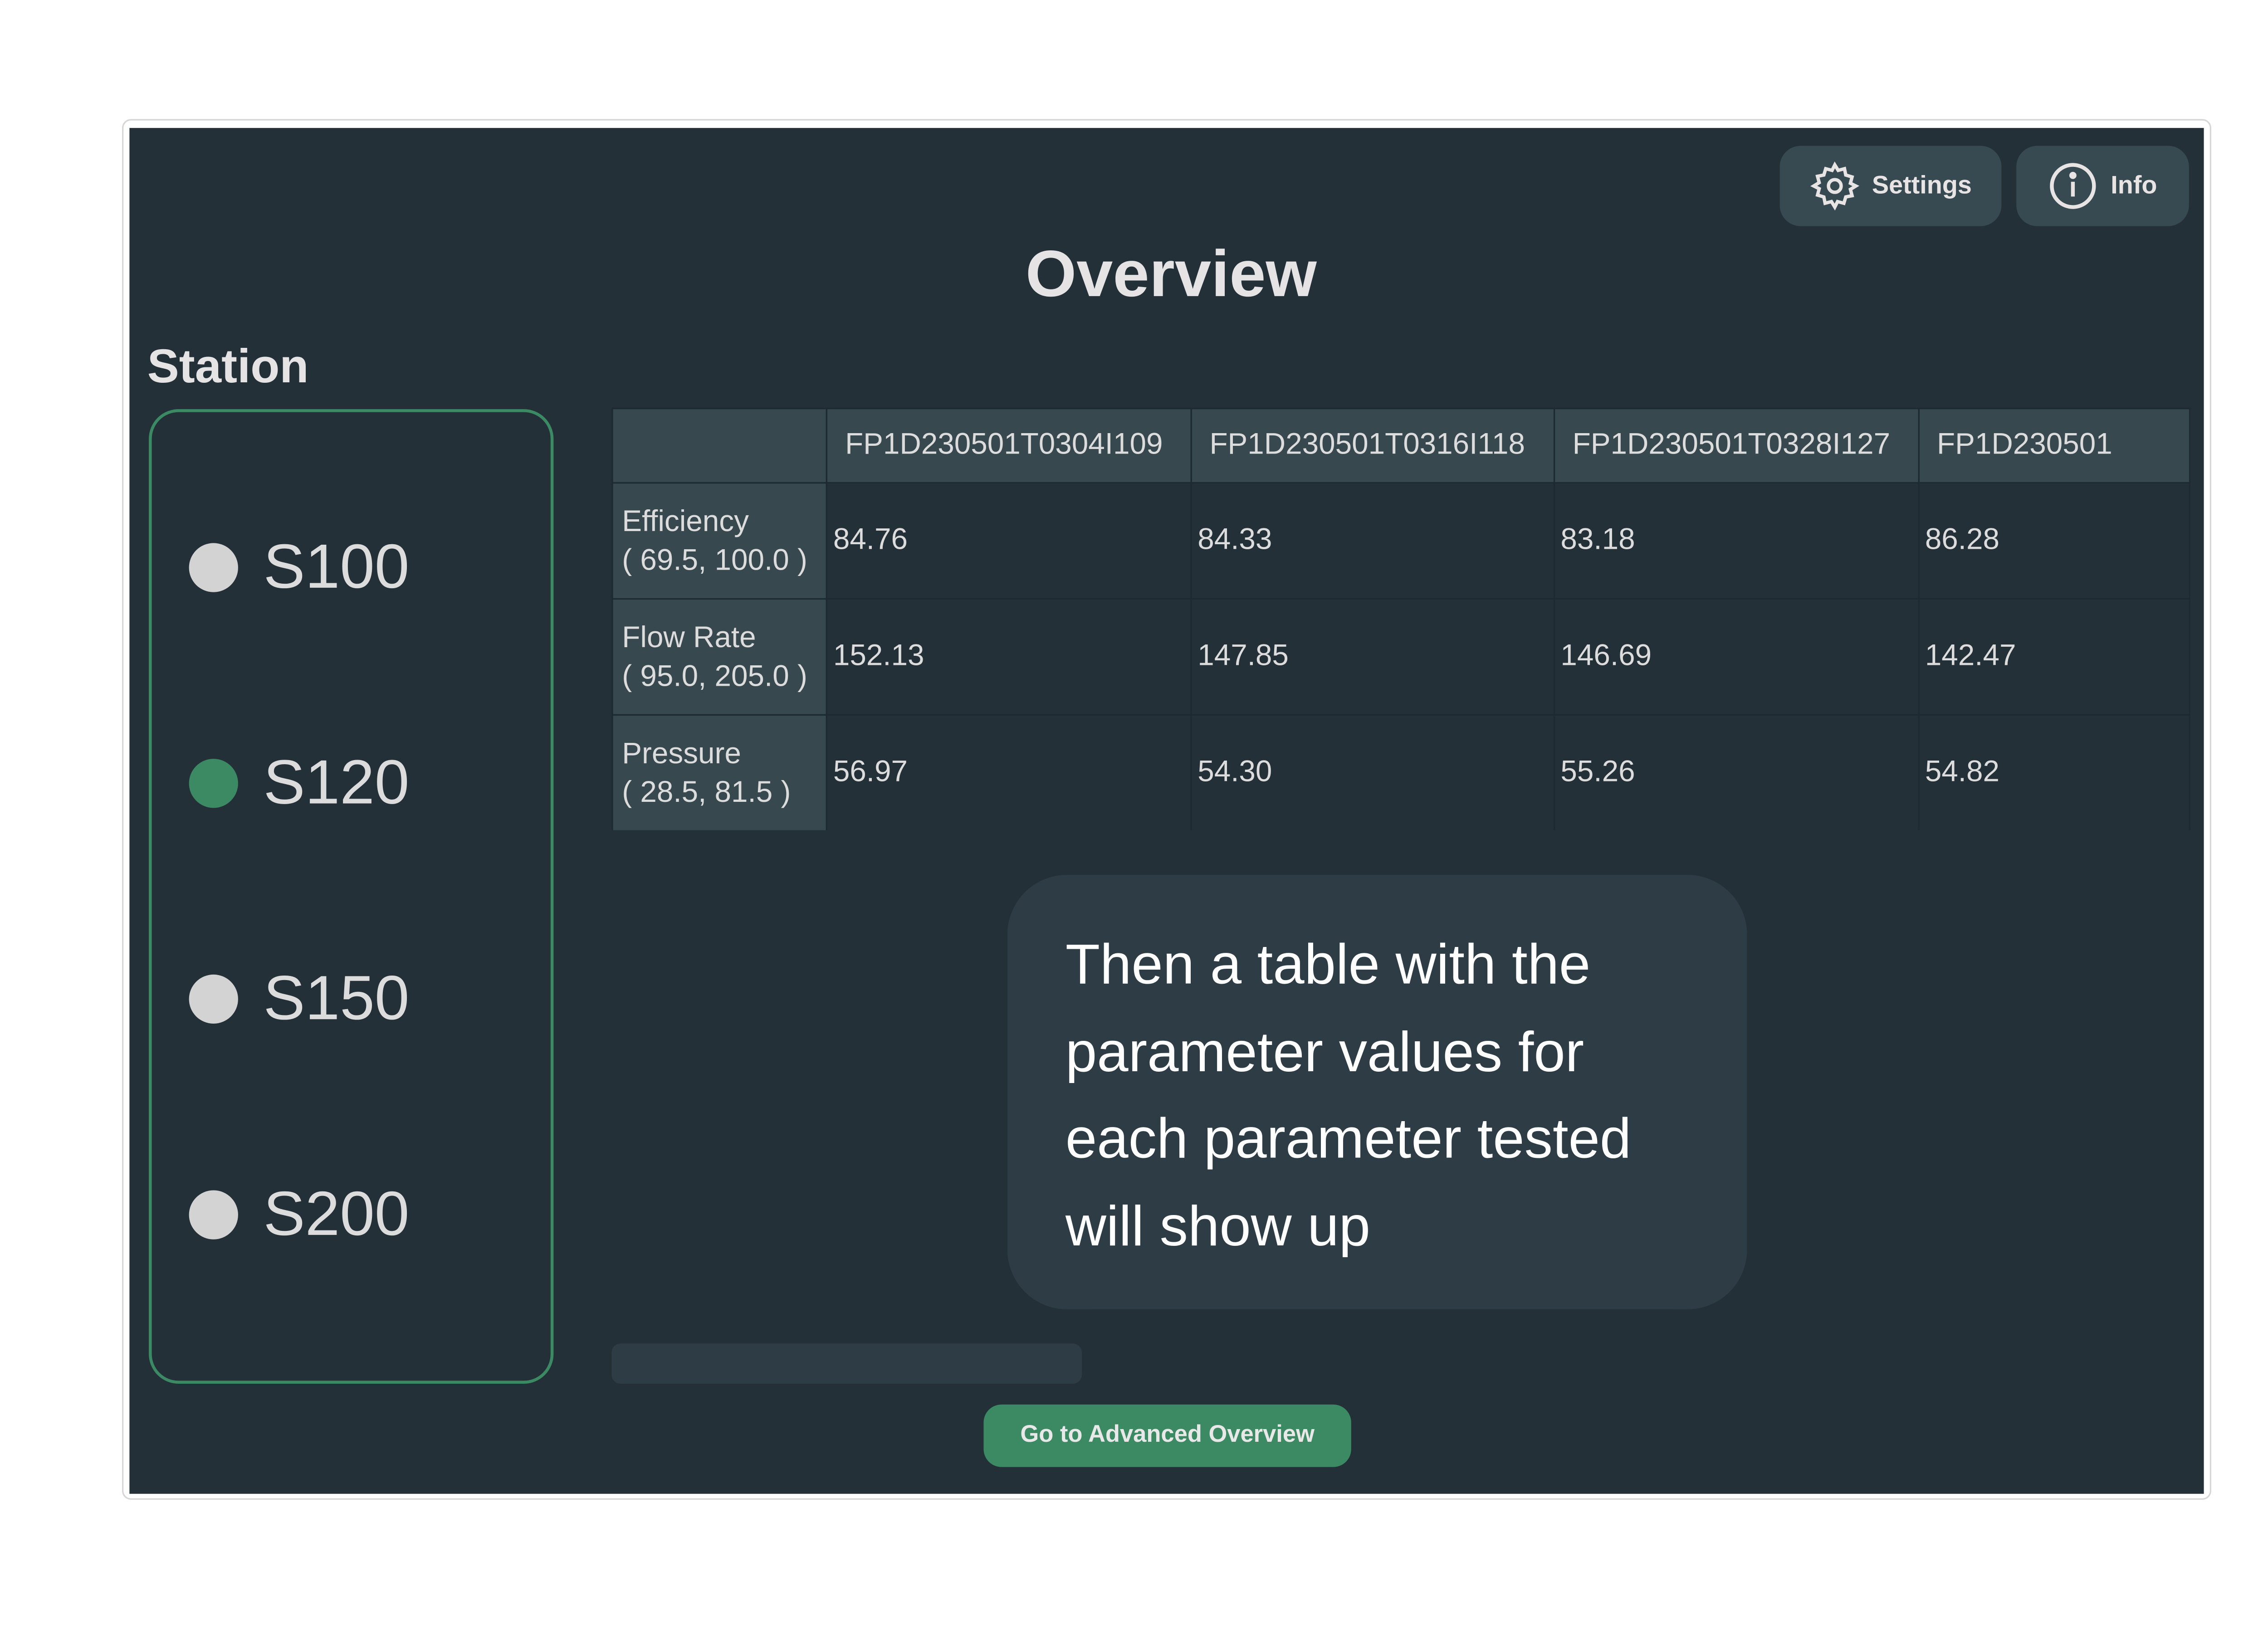  I want to click on table-cell: 86.28, so click(2054, 541).